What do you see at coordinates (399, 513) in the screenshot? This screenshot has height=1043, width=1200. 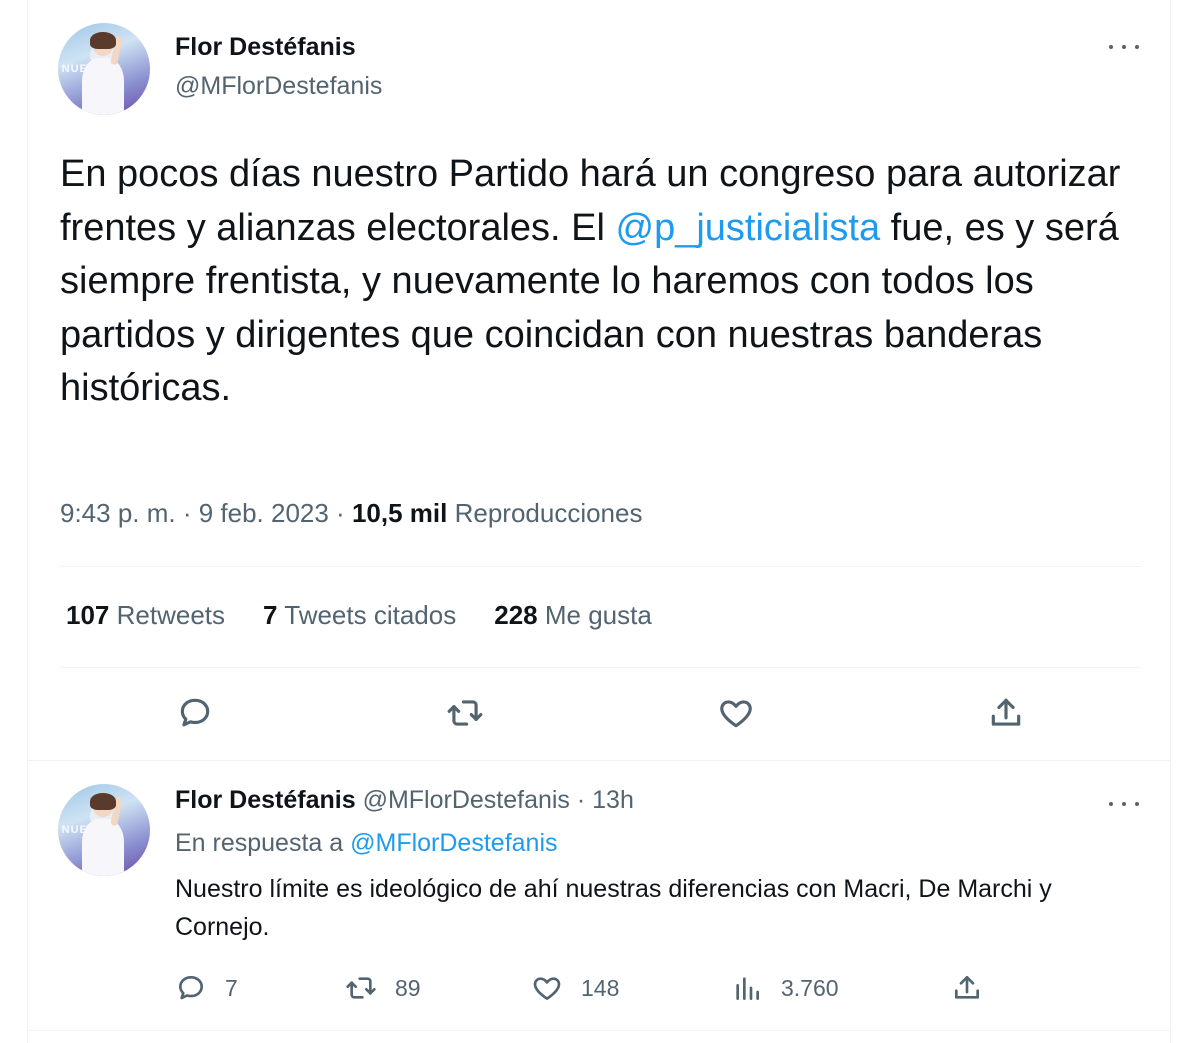 I see `views-count: 10,5 mil` at bounding box center [399, 513].